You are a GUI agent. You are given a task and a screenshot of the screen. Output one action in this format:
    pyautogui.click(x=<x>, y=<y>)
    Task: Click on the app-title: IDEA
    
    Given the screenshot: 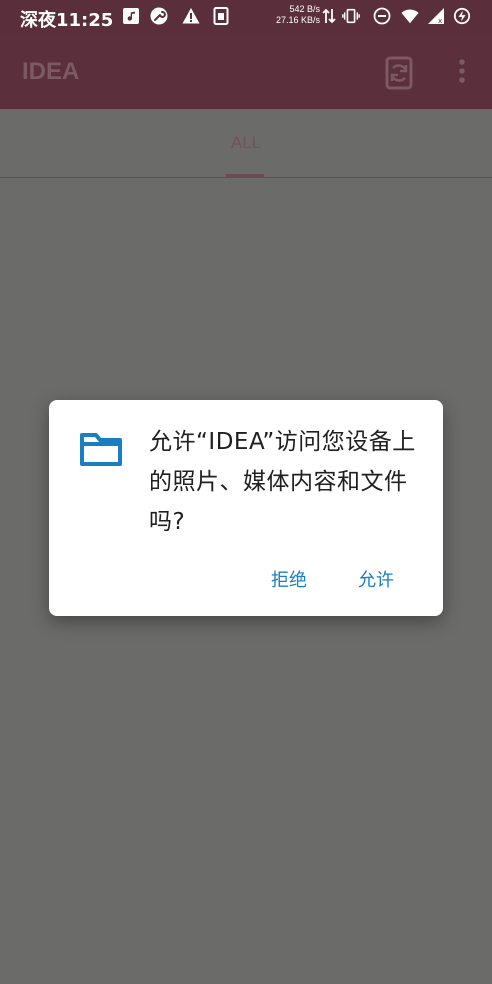 What is the action you would take?
    pyautogui.click(x=51, y=71)
    